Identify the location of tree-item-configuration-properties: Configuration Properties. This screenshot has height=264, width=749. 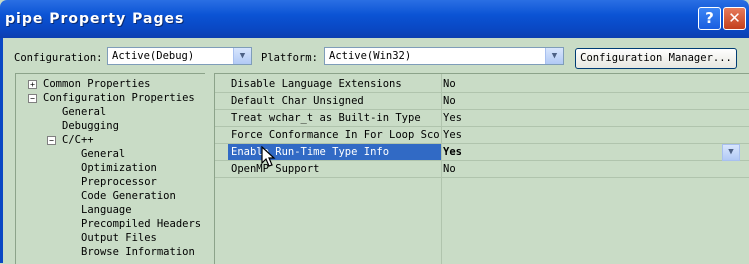
(119, 98).